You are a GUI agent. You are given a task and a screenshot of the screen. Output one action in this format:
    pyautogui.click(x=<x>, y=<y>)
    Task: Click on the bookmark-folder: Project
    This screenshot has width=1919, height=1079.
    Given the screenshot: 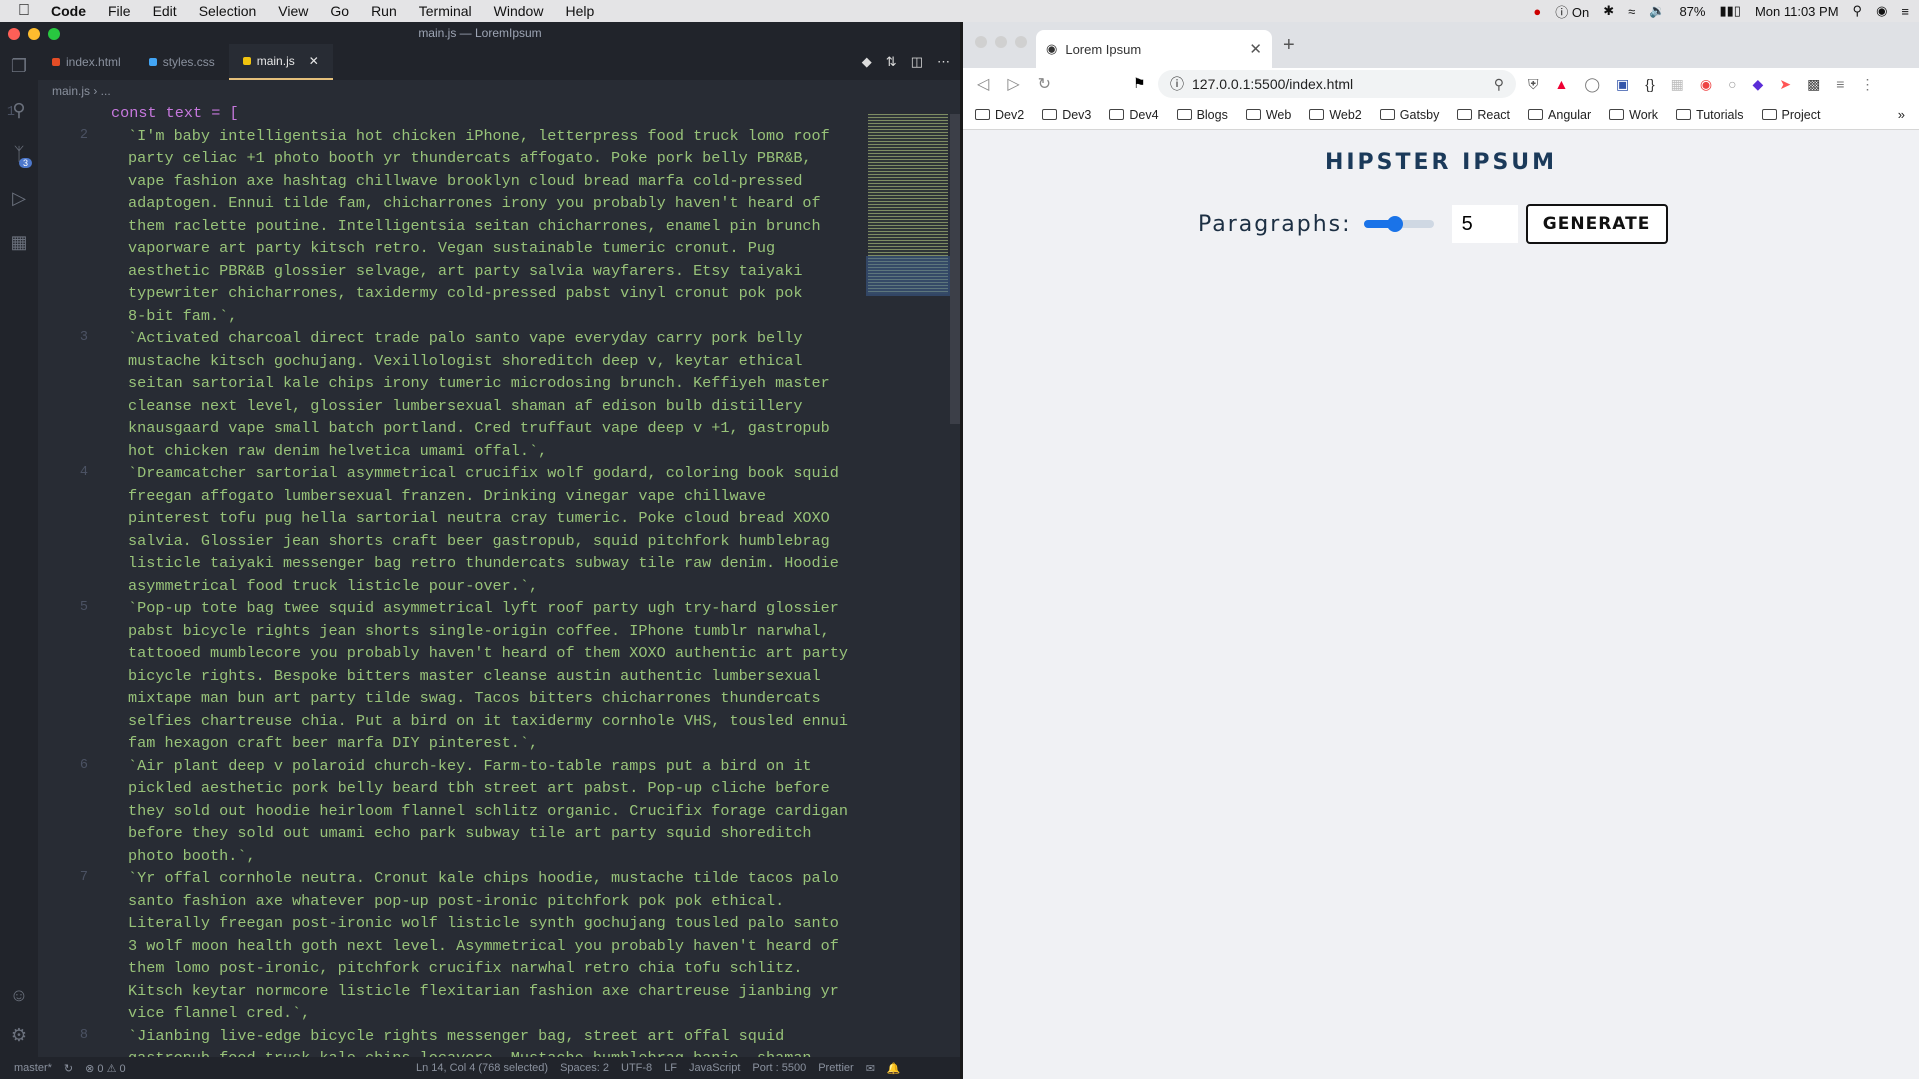 What is the action you would take?
    pyautogui.click(x=1790, y=115)
    